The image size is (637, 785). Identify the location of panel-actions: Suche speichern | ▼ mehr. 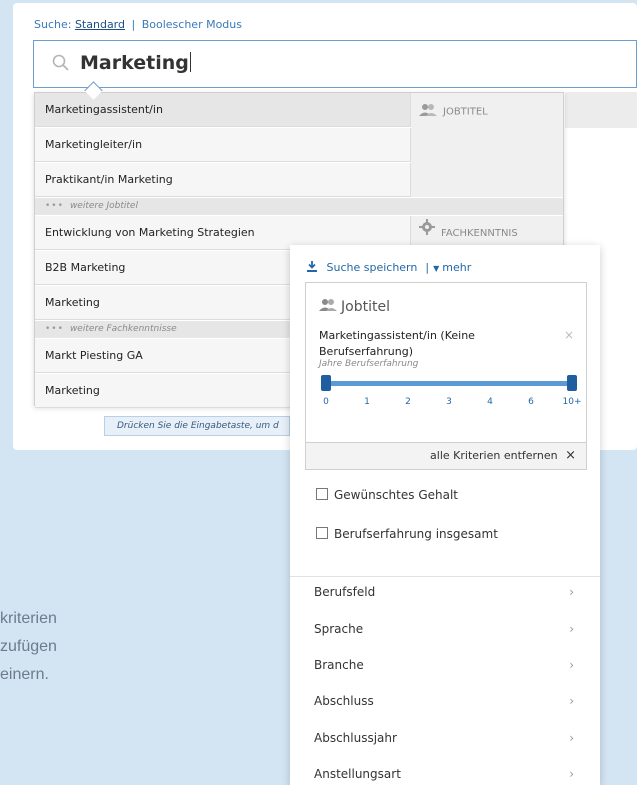
(389, 267).